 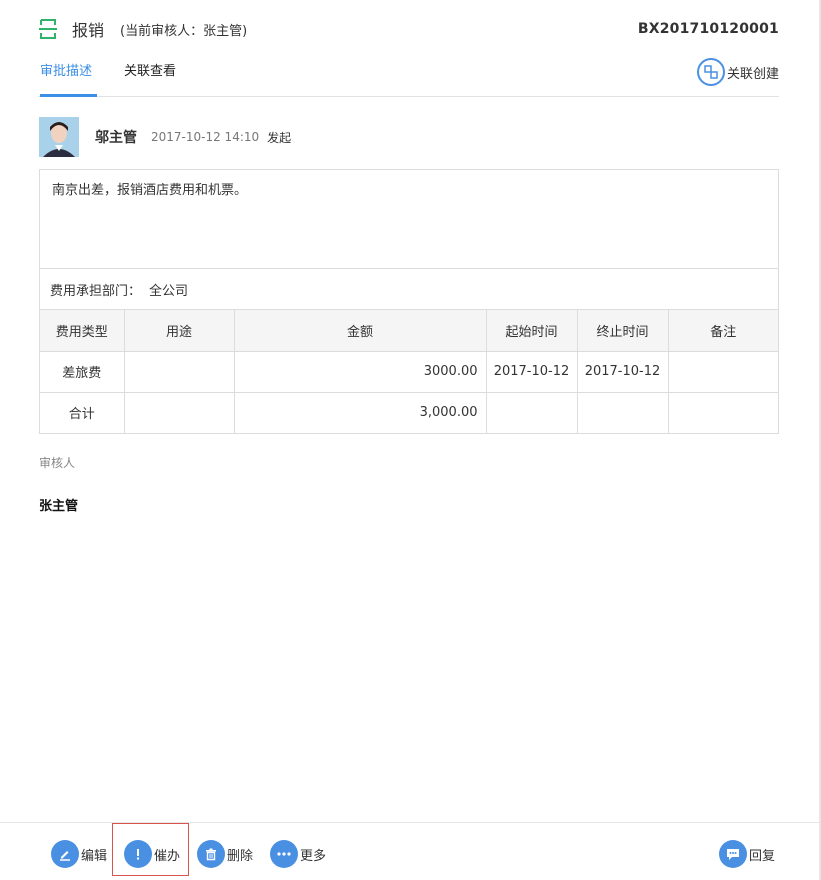 I want to click on column-header: 金额, so click(x=360, y=331).